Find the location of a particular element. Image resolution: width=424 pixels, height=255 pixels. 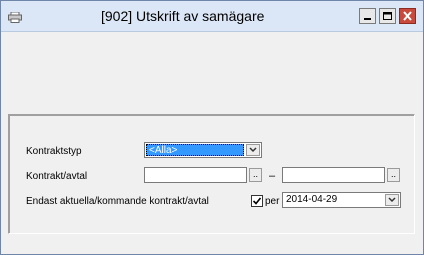

per-label: per is located at coordinates (272, 201).